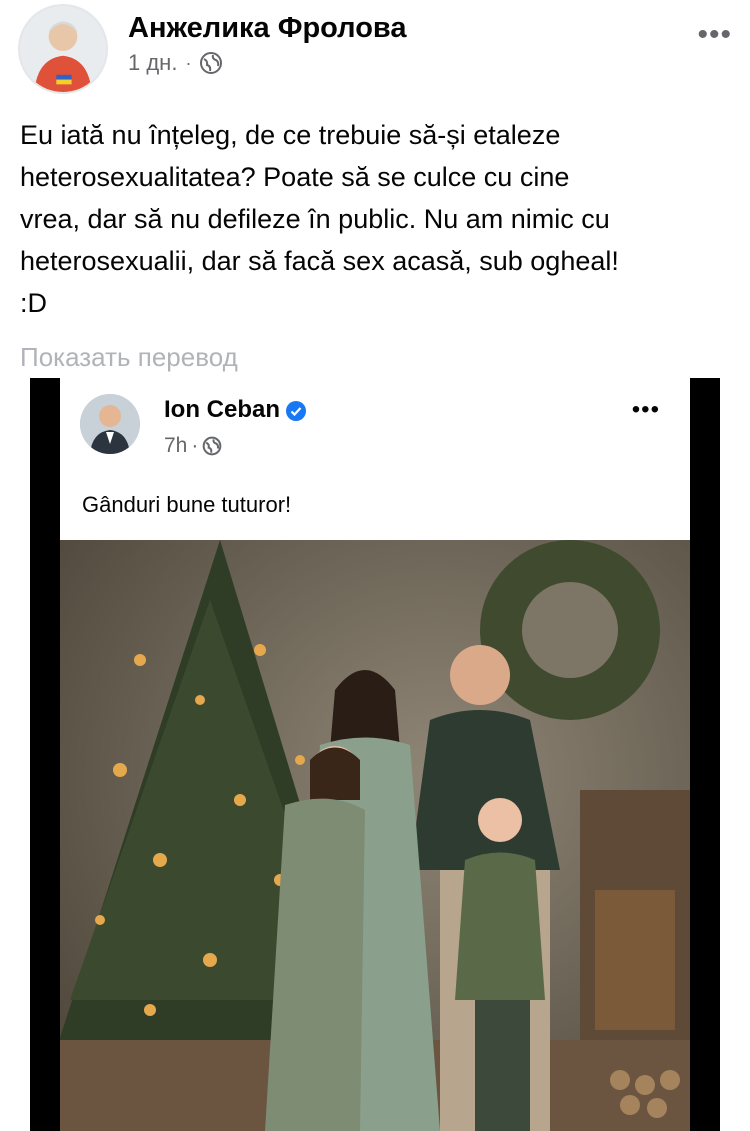 Image resolution: width=750 pixels, height=1131 pixels. What do you see at coordinates (129, 357) in the screenshot?
I see `show-translation-link: Показать перевод` at bounding box center [129, 357].